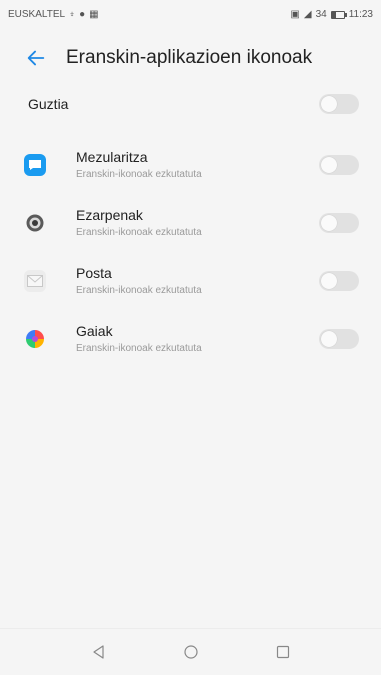 Image resolution: width=381 pixels, height=675 pixels. I want to click on app-row-themes: Gaiak Eranskin-ikonoak ezkutatuta, so click(190, 339).